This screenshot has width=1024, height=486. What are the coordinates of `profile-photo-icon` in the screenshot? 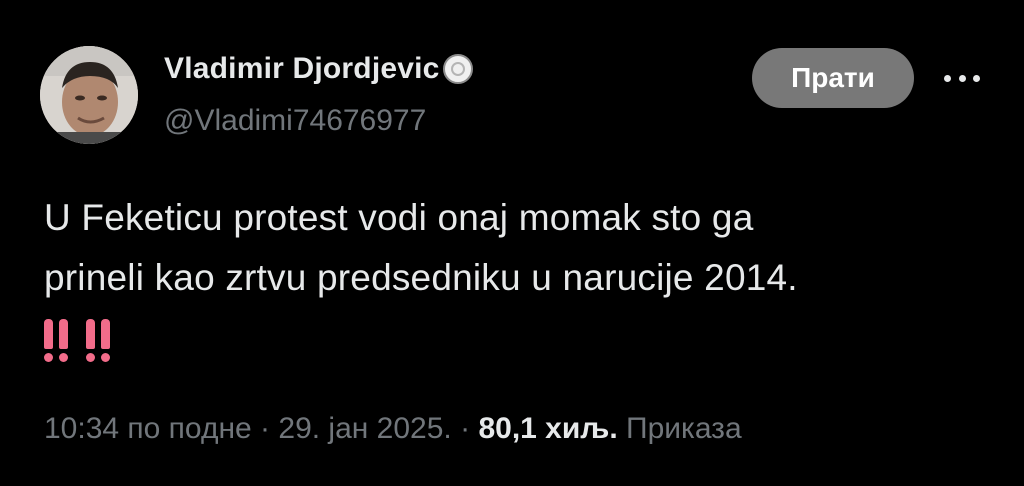 It's located at (89, 95).